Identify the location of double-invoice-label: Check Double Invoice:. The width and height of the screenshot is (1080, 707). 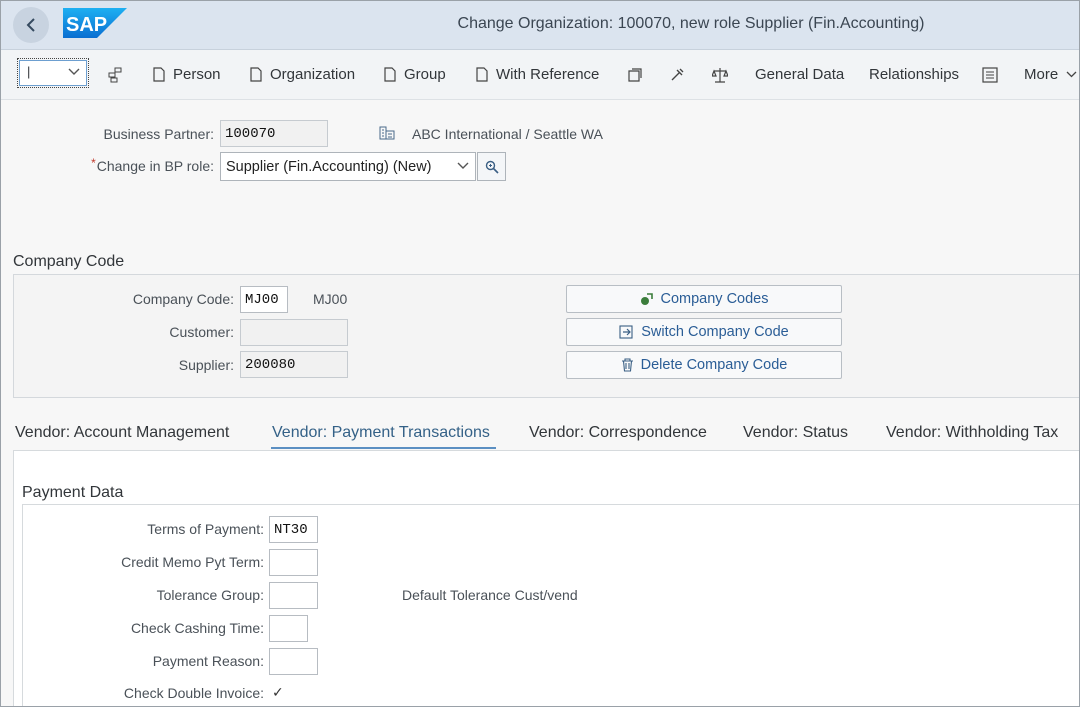
(193, 693).